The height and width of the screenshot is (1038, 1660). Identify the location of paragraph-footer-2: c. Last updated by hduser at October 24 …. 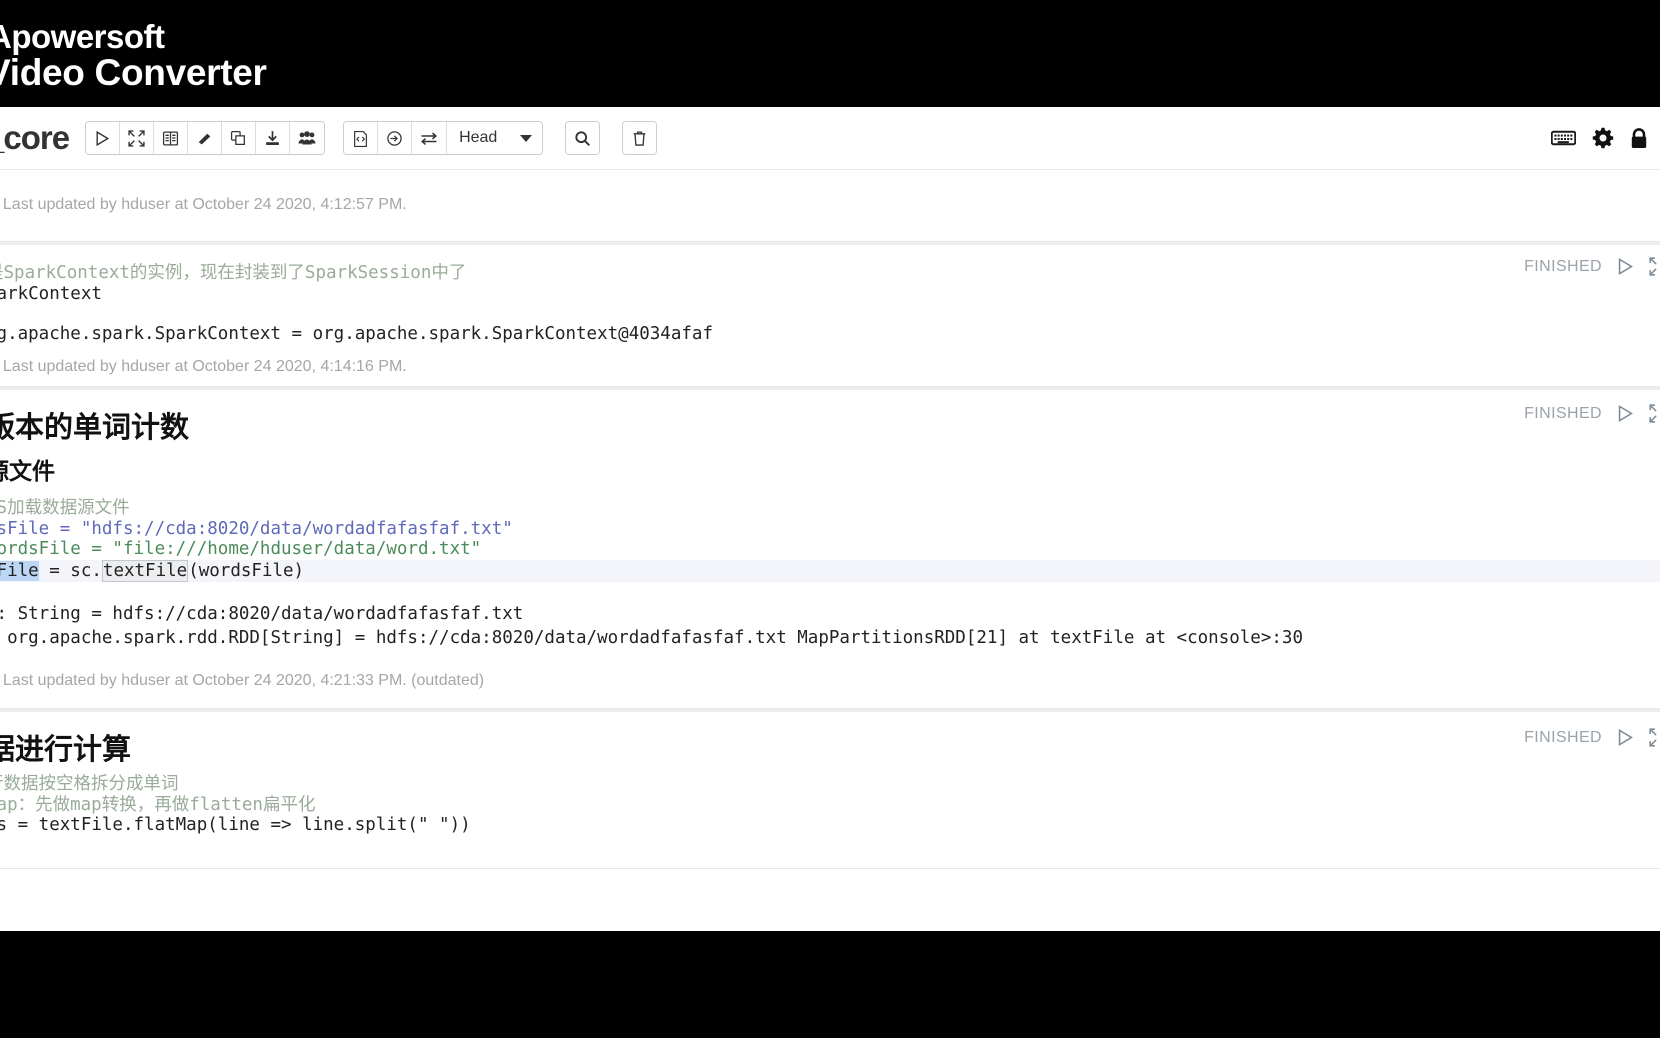
(242, 680).